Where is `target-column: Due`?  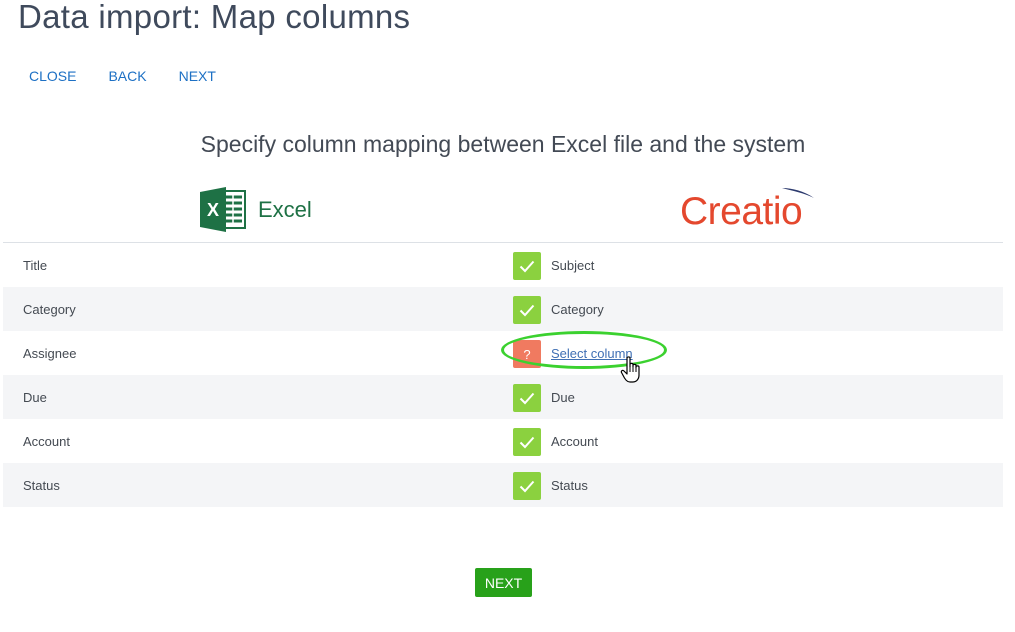
target-column: Due is located at coordinates (563, 397).